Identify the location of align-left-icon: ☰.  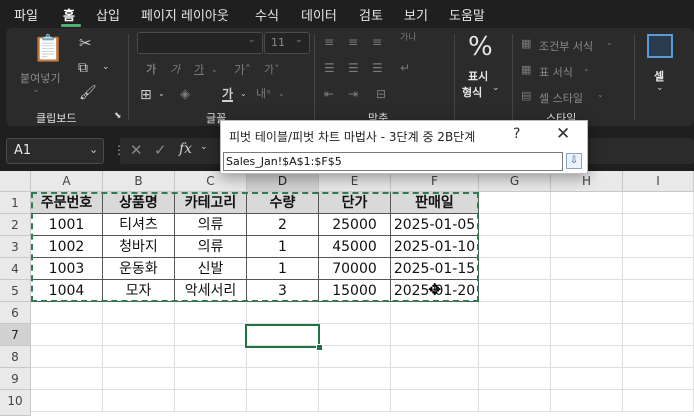
(329, 68).